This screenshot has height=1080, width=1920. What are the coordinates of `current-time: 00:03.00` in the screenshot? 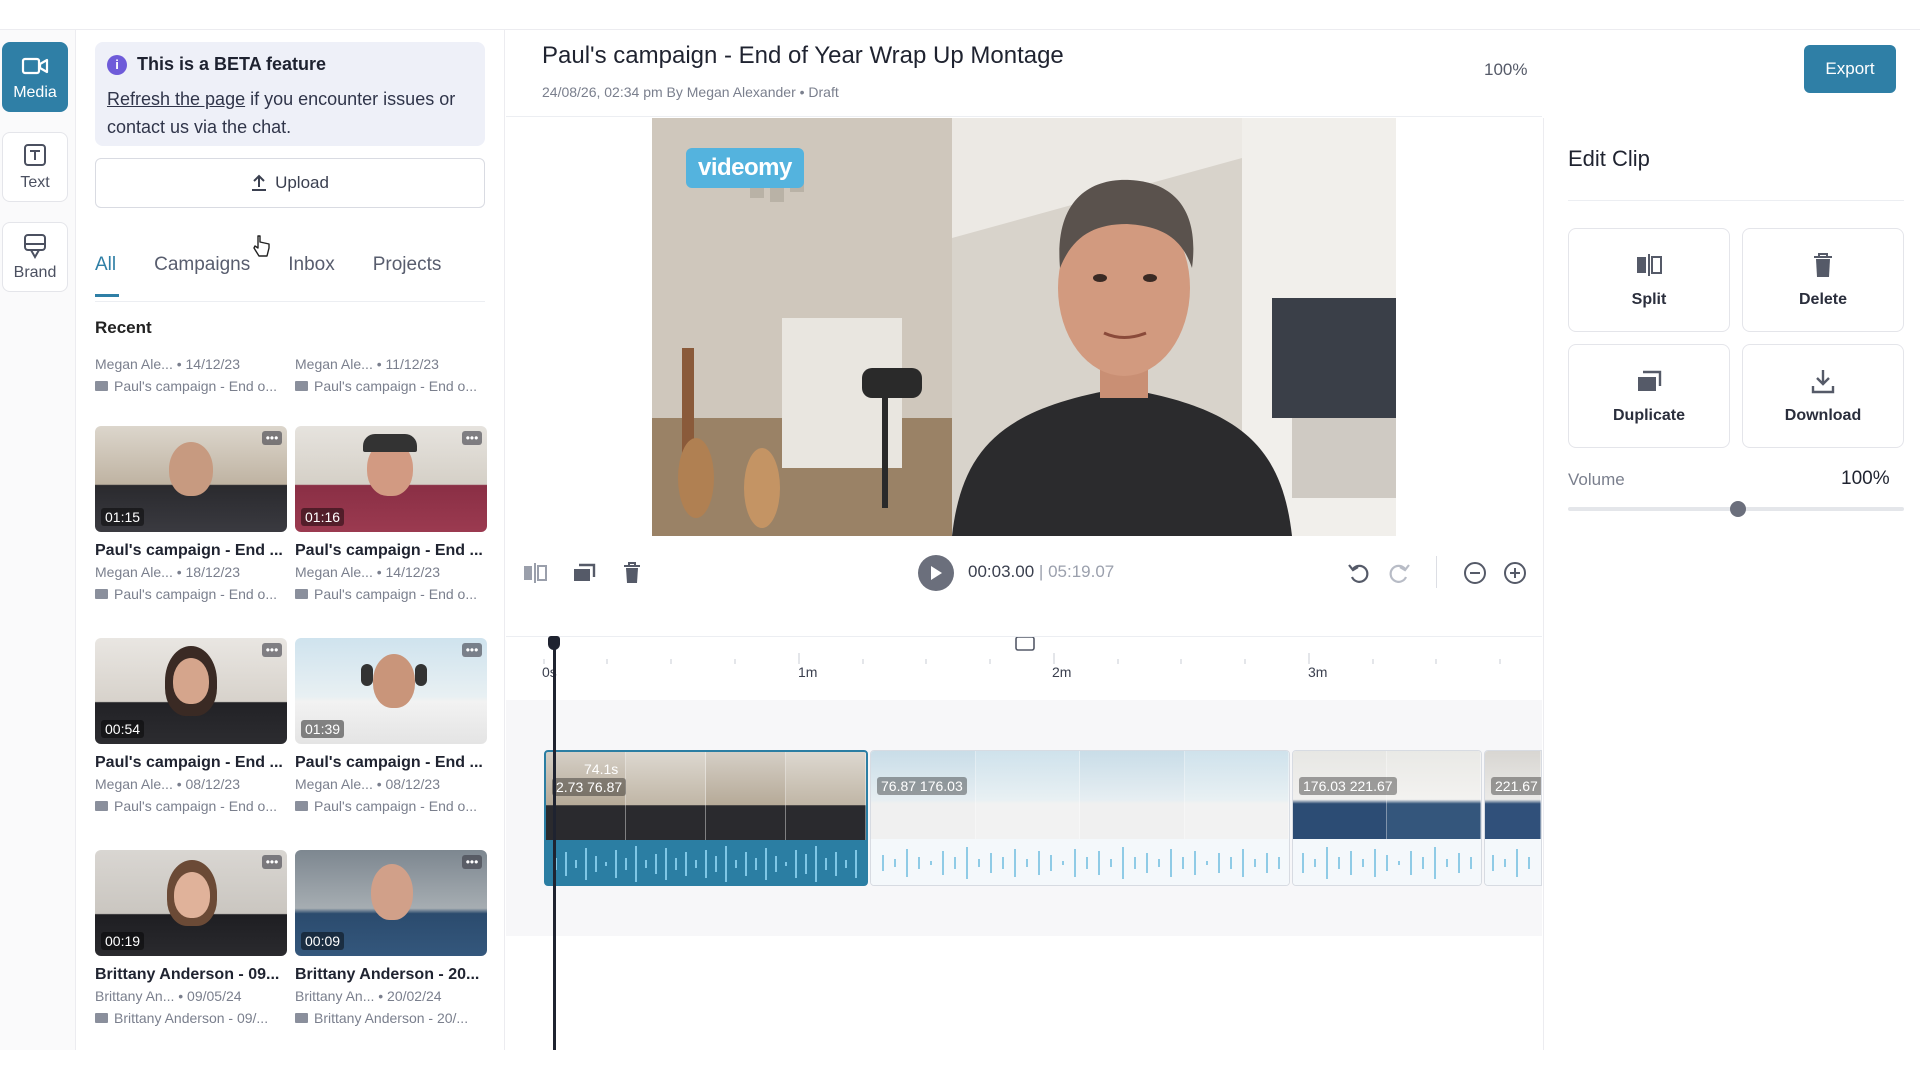 It's located at (1001, 571).